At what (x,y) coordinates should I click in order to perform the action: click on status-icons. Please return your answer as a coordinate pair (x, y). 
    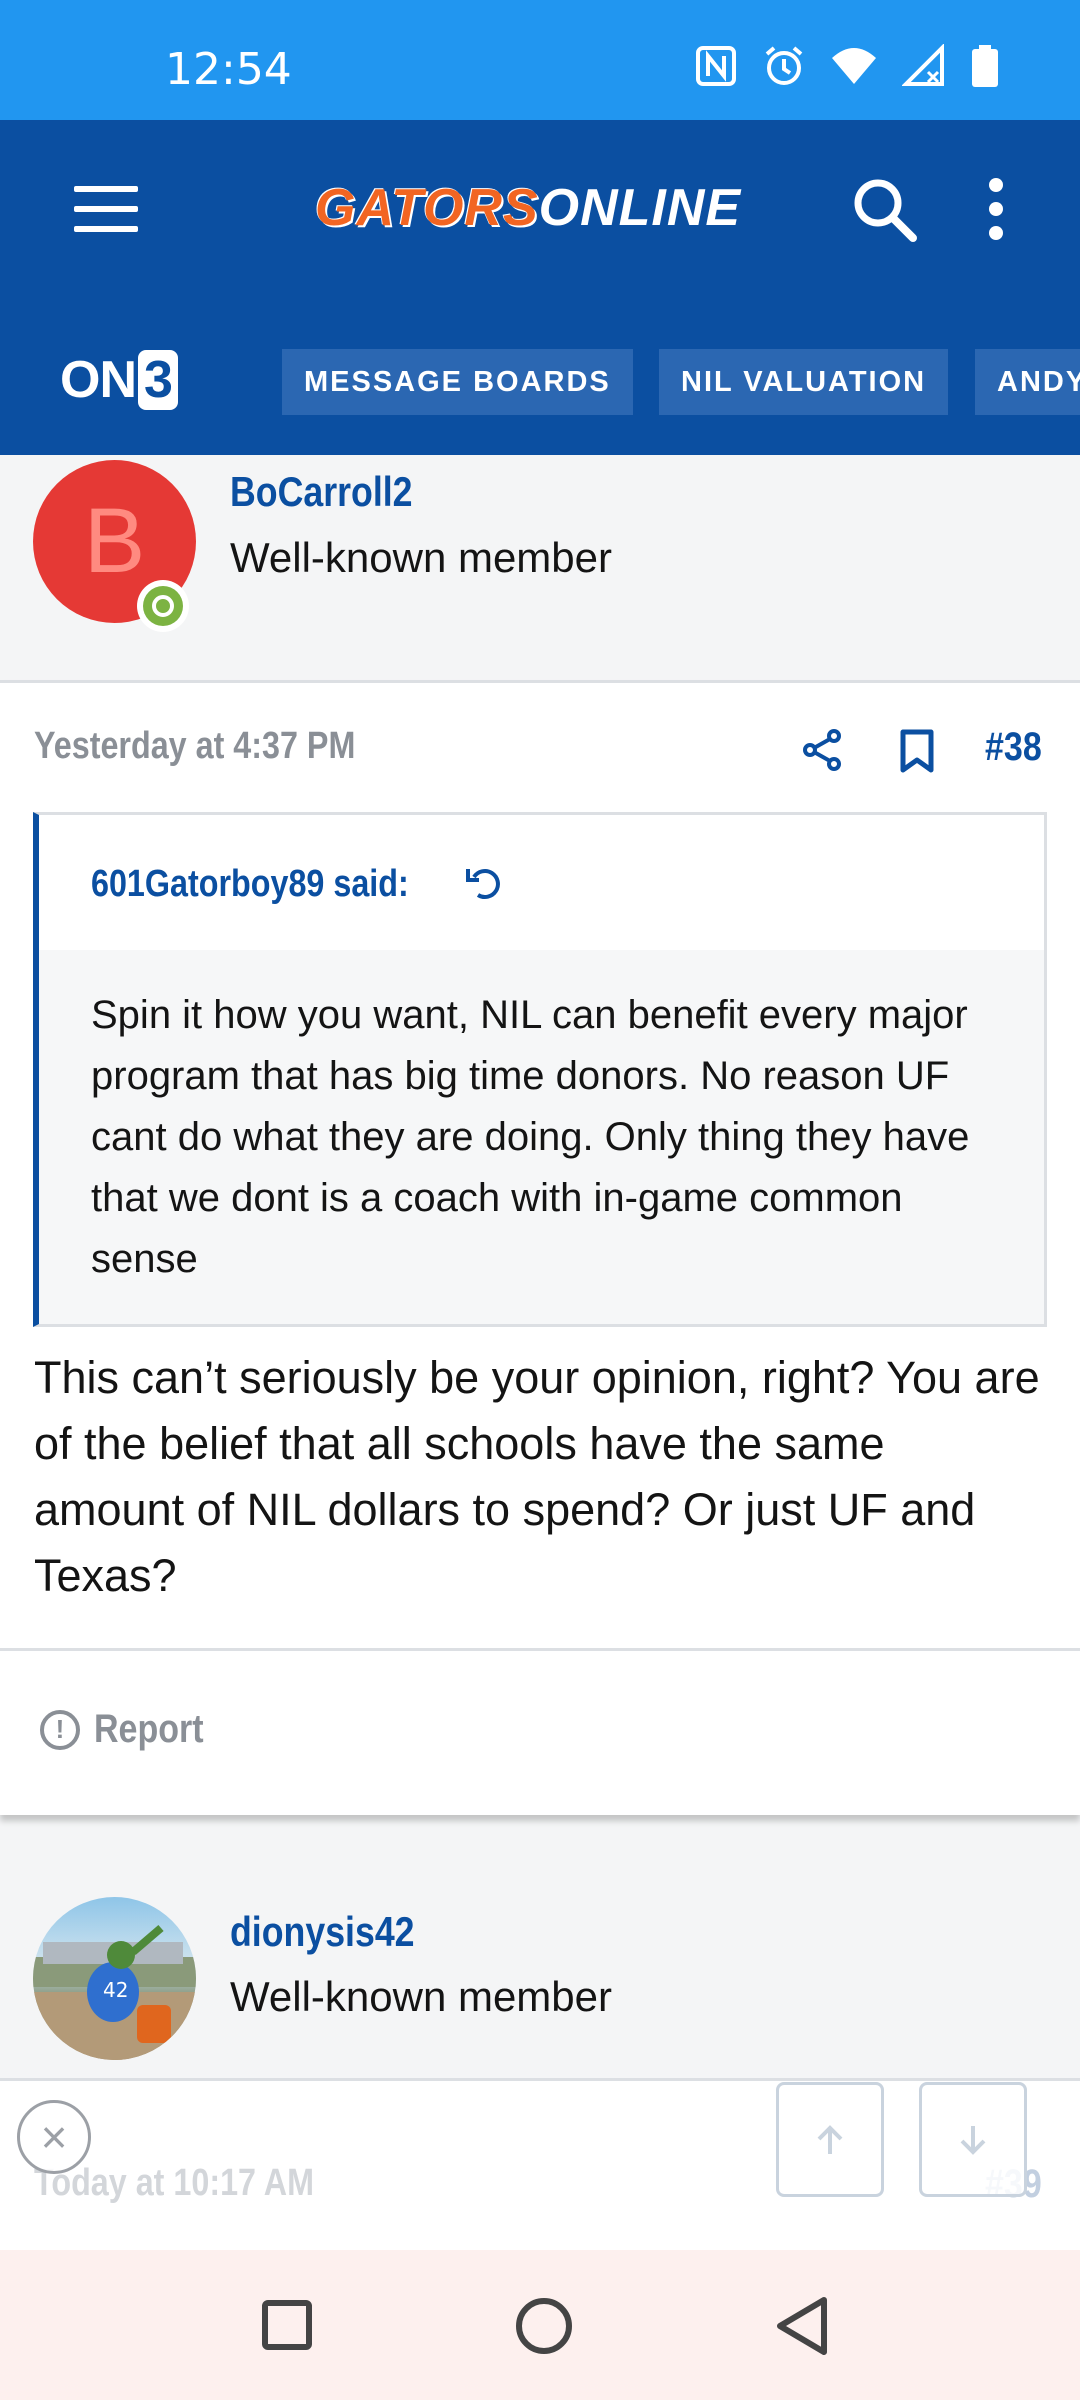
    Looking at the image, I should click on (847, 68).